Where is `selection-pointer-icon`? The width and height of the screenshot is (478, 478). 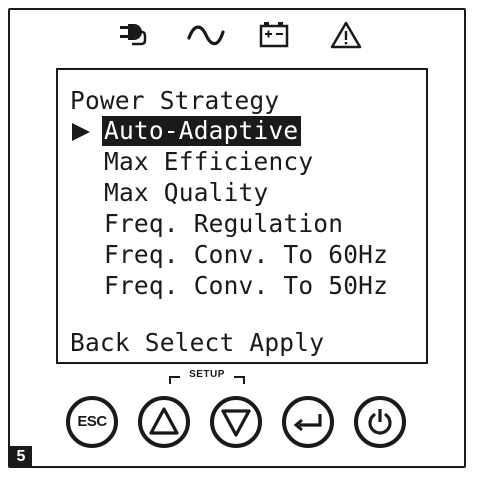 selection-pointer-icon is located at coordinates (81, 132).